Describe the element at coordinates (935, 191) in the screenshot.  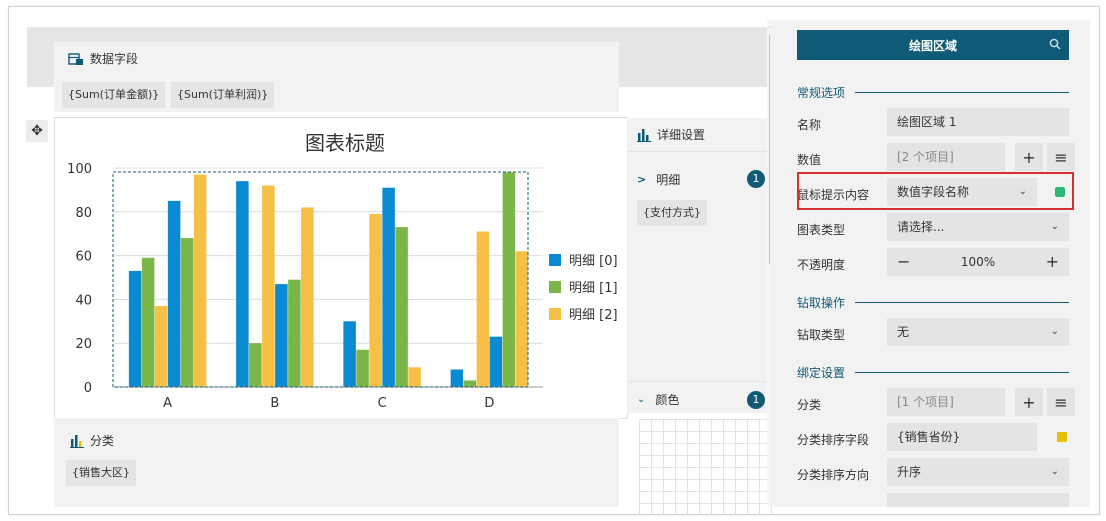
I see `tooltip-highlight-box` at that location.